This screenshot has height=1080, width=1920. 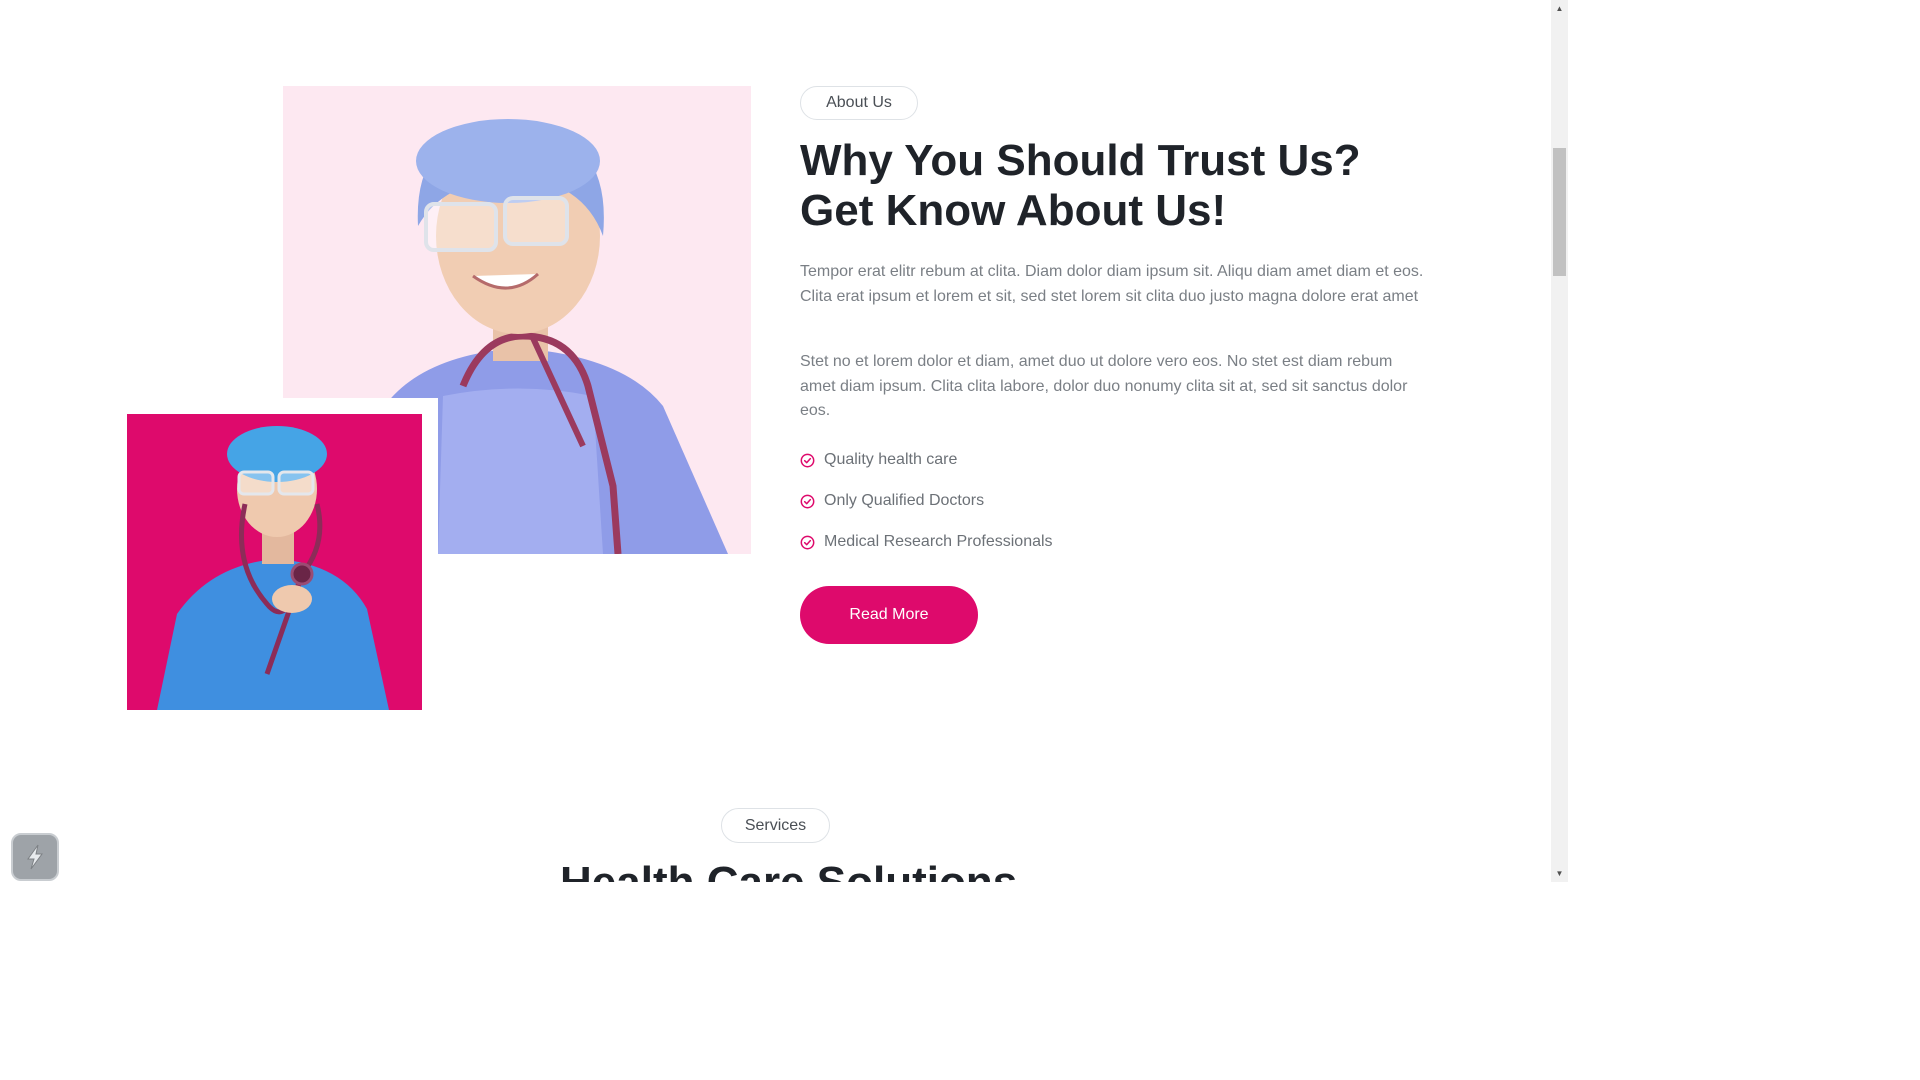 I want to click on doctor-photo-small, so click(x=274, y=562).